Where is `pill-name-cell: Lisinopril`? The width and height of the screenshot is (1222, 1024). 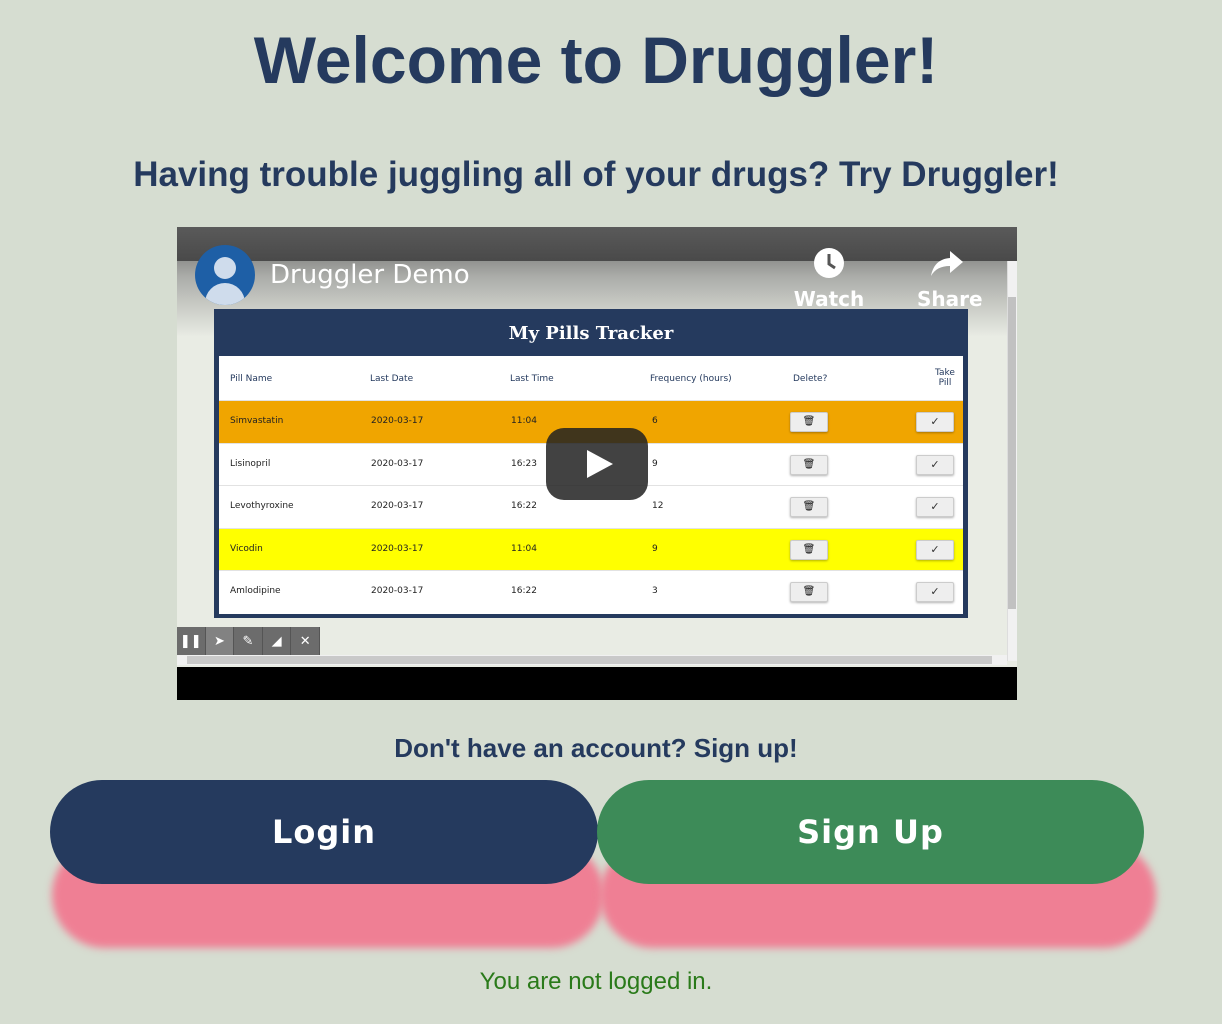 pill-name-cell: Lisinopril is located at coordinates (250, 463).